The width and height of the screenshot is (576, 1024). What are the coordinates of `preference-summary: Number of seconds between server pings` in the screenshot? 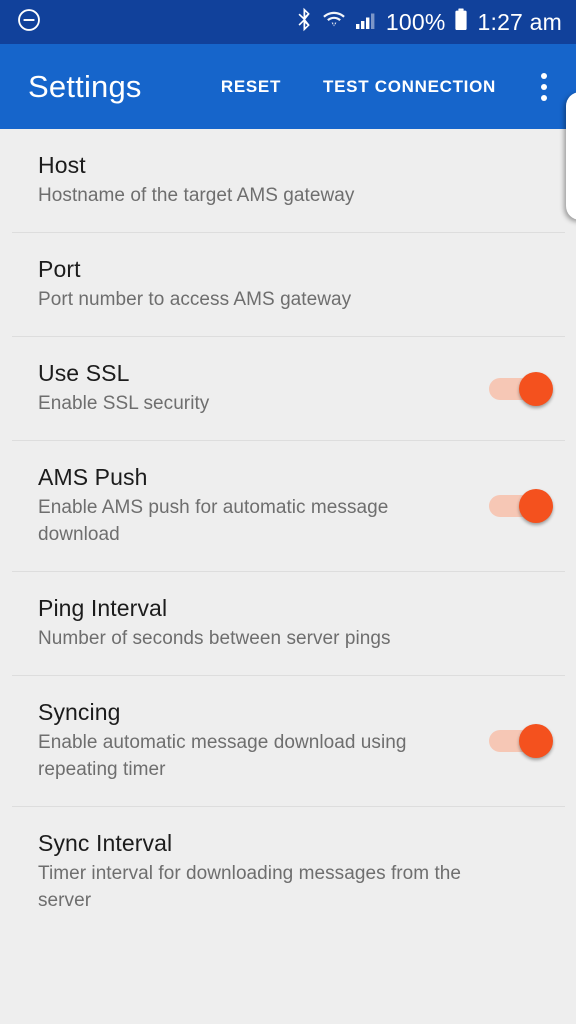 It's located at (214, 639).